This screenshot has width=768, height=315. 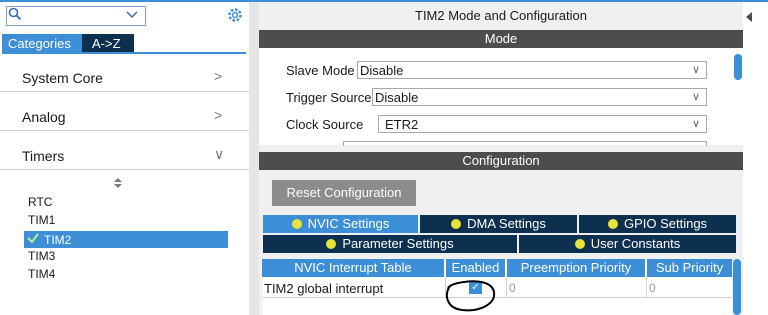 I want to click on hand-drawn-circle, so click(x=470, y=296).